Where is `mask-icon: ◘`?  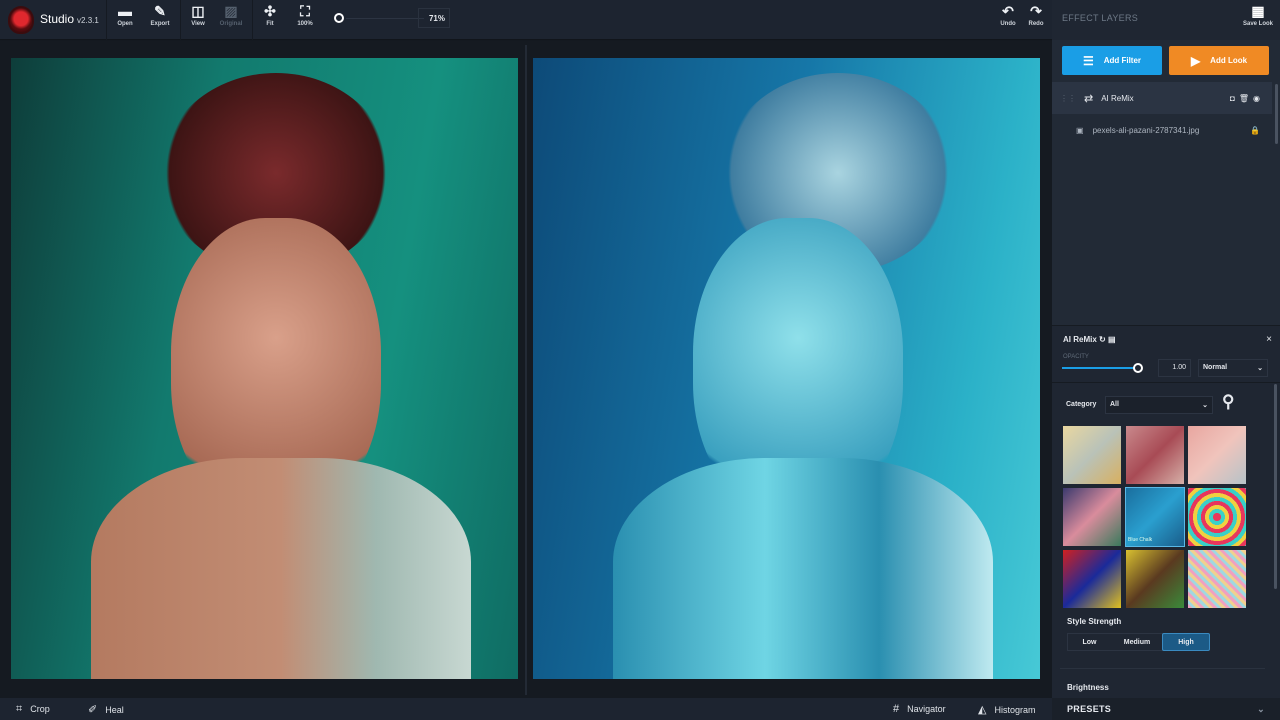 mask-icon: ◘ is located at coordinates (1234, 98).